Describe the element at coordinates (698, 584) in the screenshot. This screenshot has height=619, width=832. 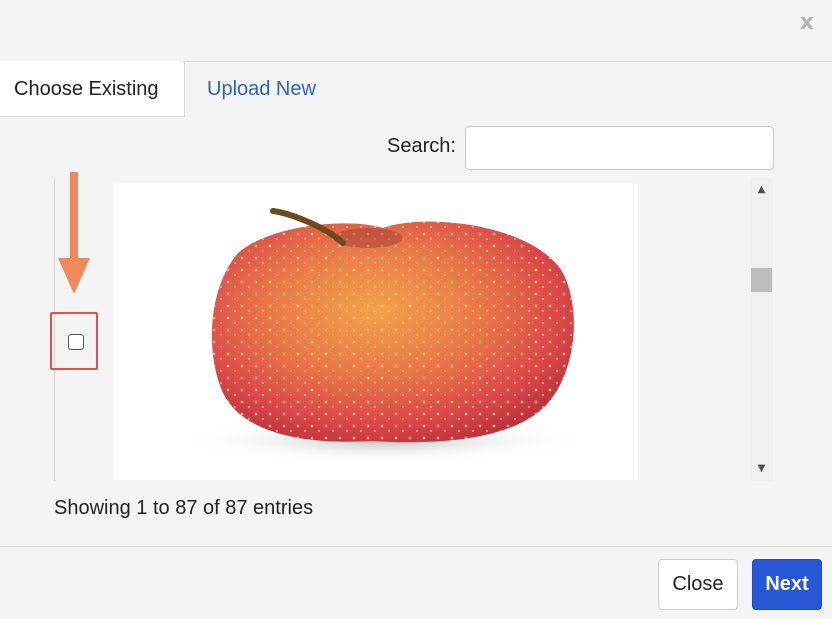
I see `close-button: Close` at that location.